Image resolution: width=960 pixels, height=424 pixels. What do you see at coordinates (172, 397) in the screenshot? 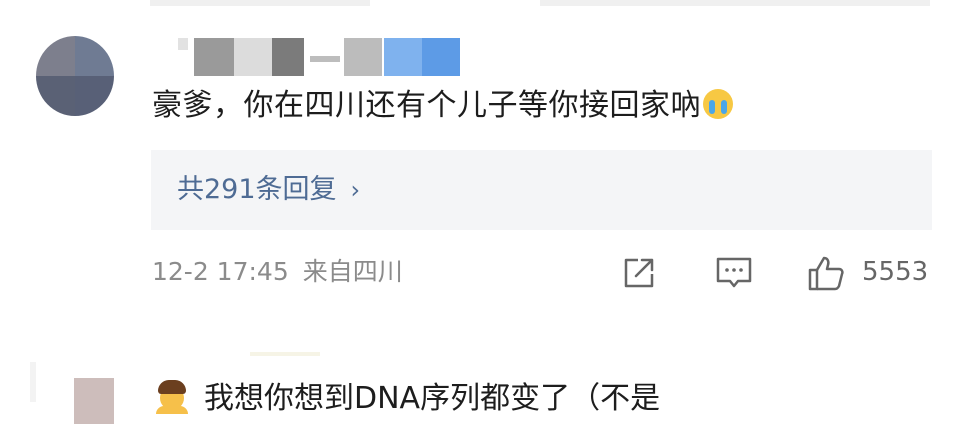
I see `man-icon` at bounding box center [172, 397].